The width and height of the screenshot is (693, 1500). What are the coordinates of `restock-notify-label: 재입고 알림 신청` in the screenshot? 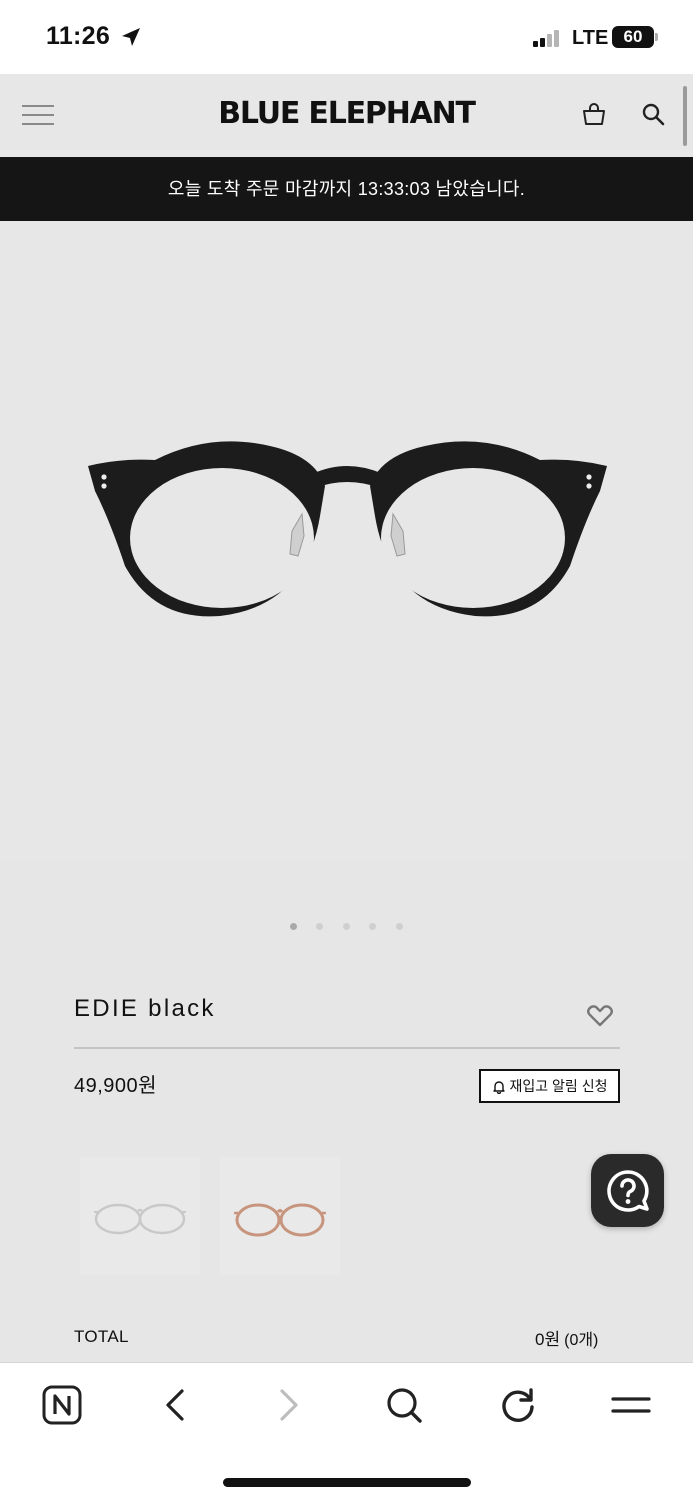 It's located at (558, 1086).